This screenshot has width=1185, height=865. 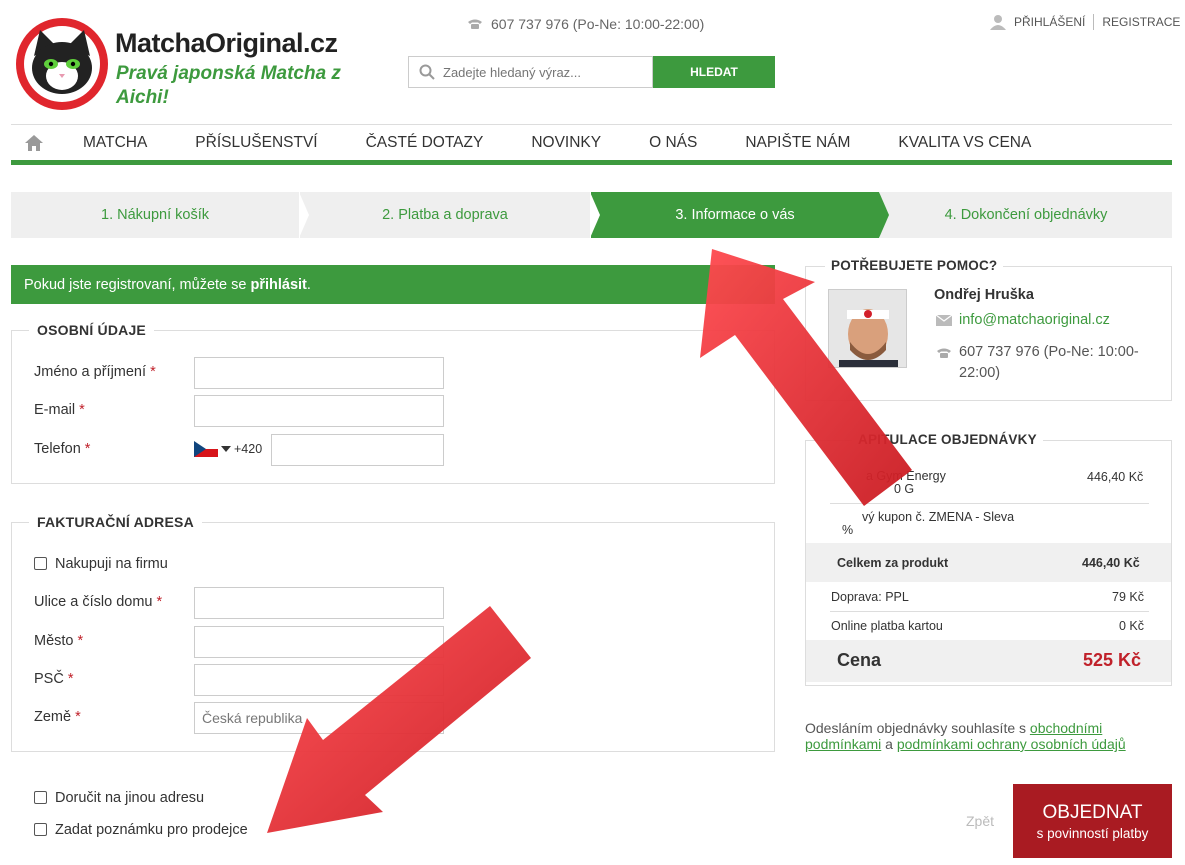 What do you see at coordinates (399, 719) in the screenshot?
I see `arrow-pointing-checkbox-icon` at bounding box center [399, 719].